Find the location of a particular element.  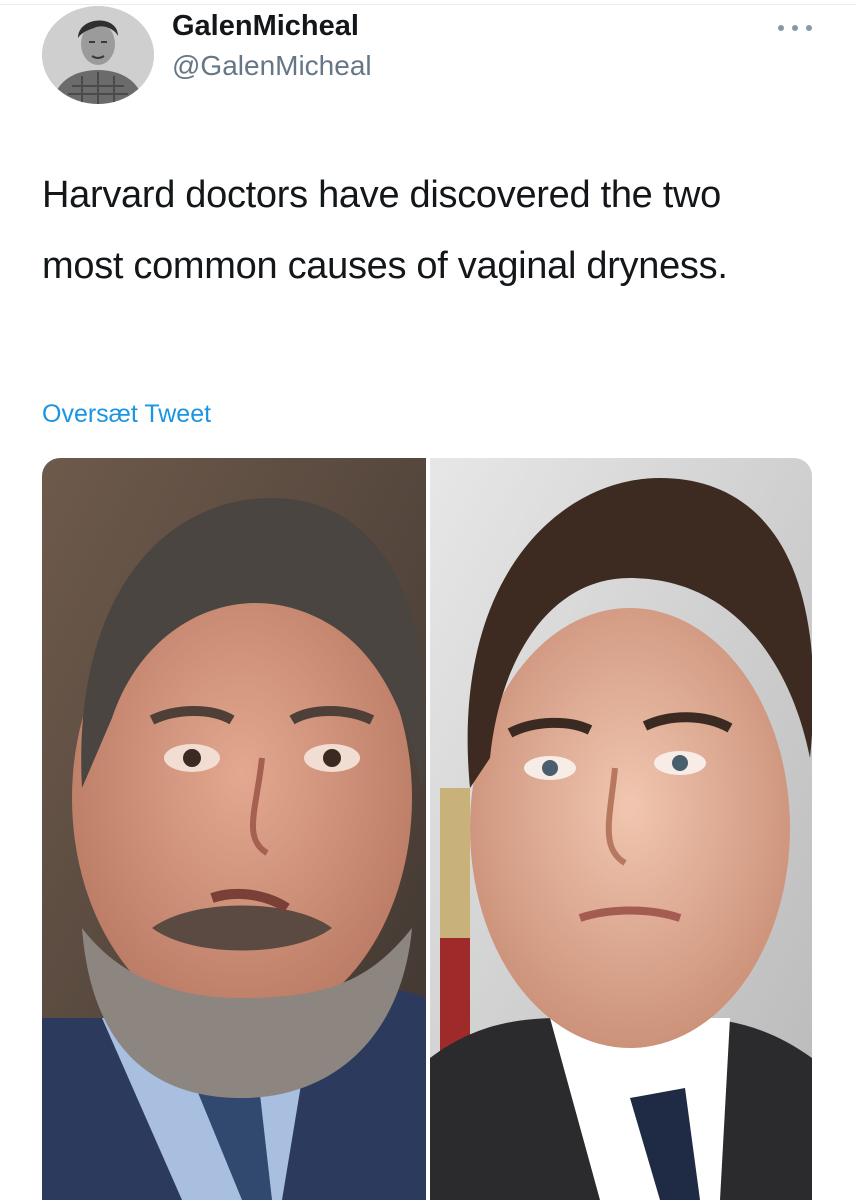

avatar is located at coordinates (98, 55).